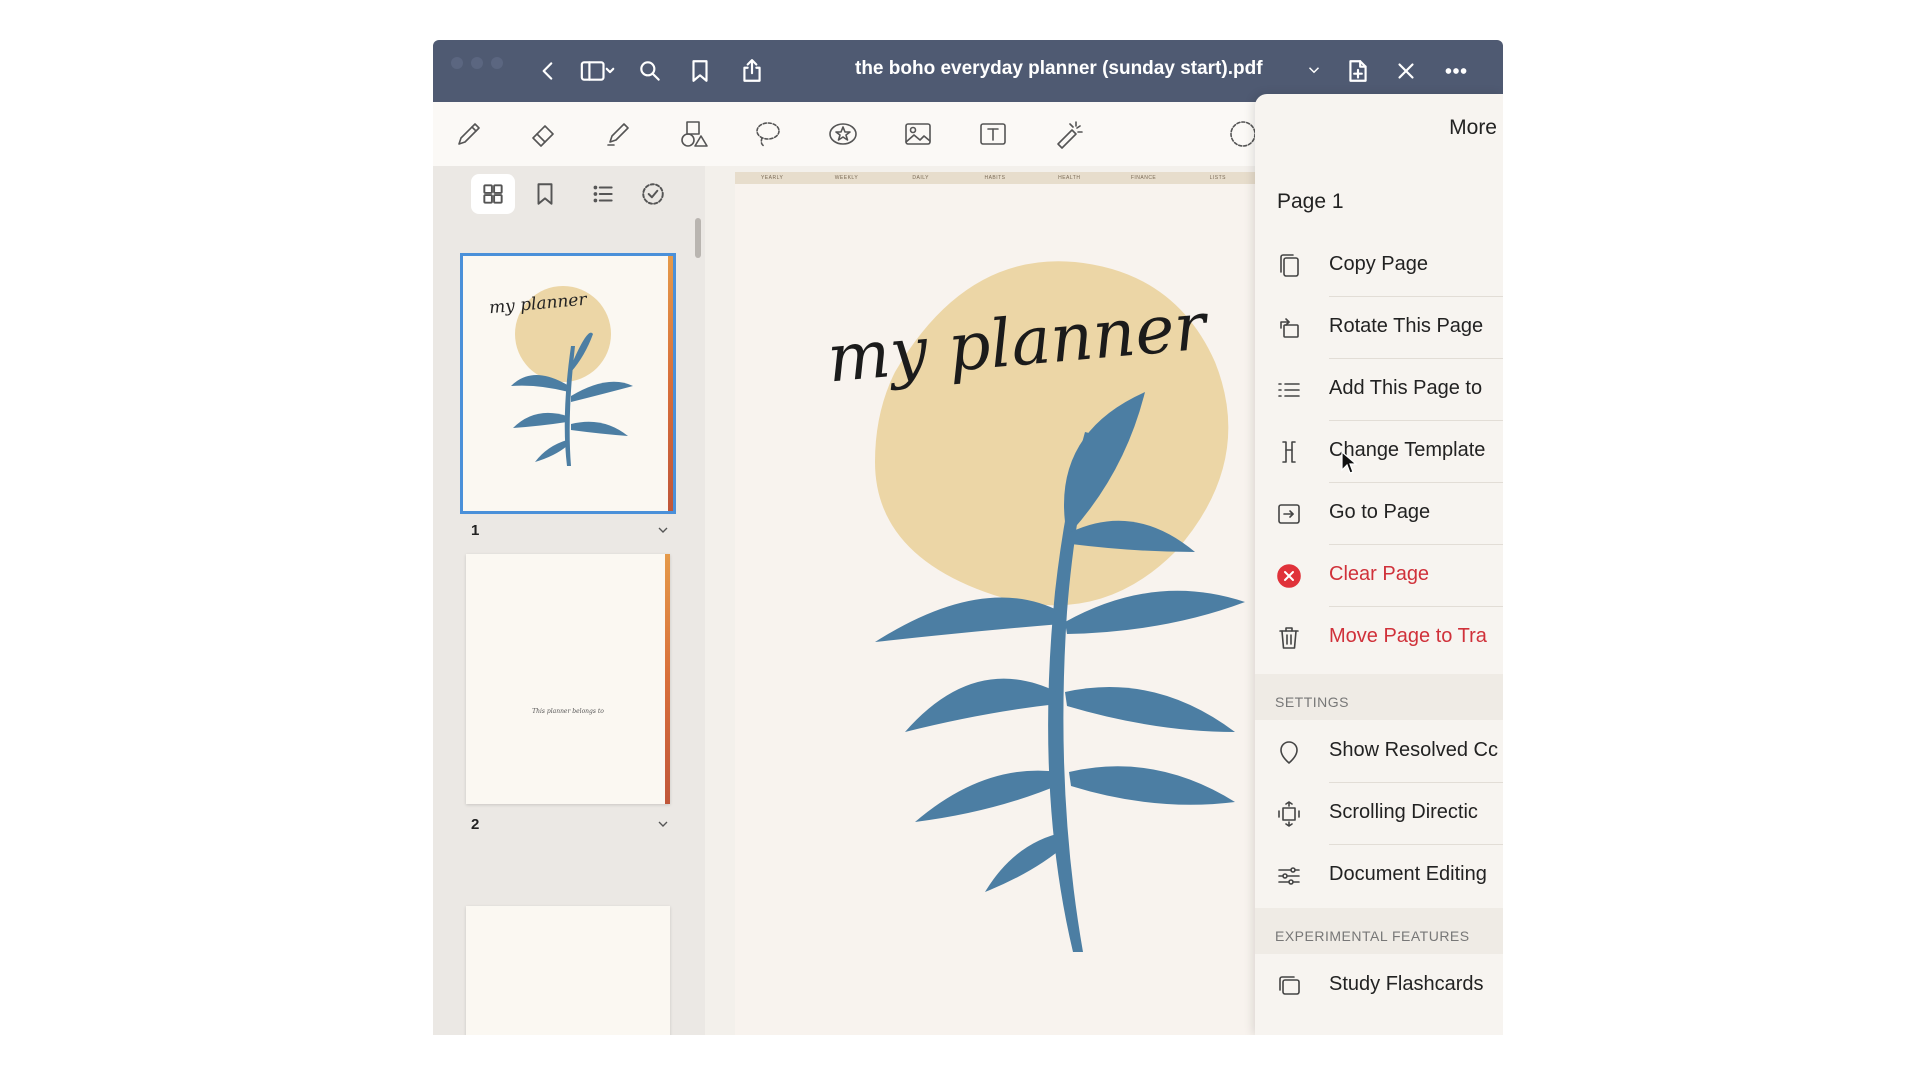 The height and width of the screenshot is (1080, 1920). I want to click on shapes-icon, so click(693, 134).